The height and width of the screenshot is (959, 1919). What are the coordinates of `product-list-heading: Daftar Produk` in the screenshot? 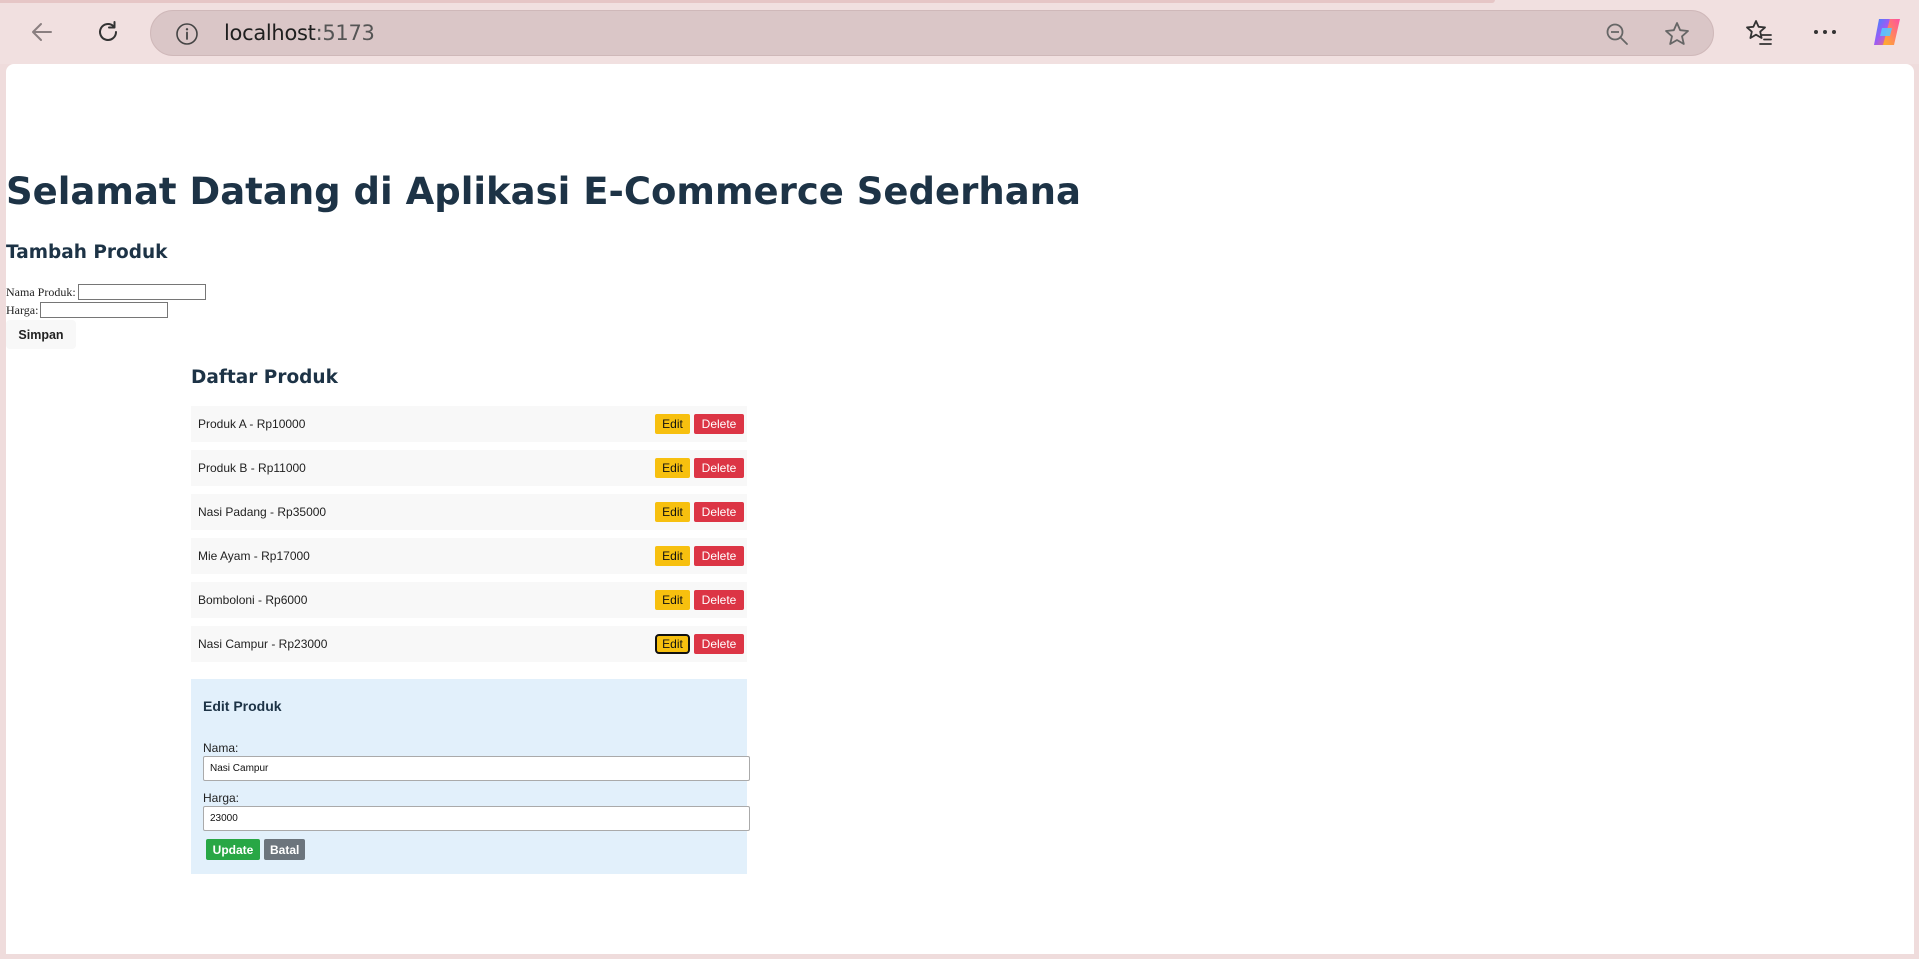 It's located at (264, 377).